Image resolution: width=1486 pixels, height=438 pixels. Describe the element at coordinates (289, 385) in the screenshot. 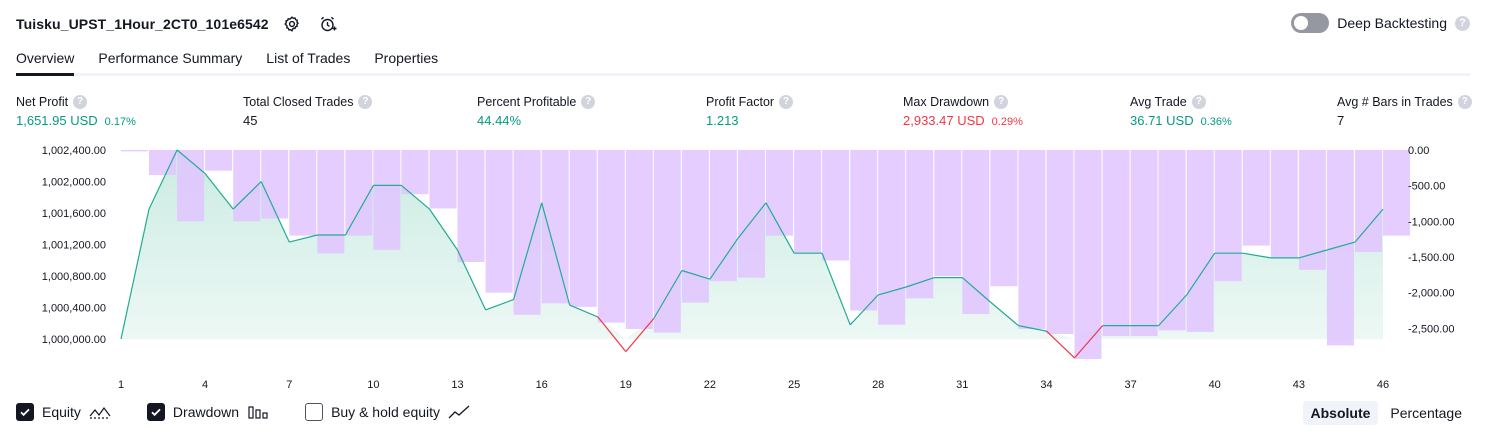

I see `x-tick-label: 7` at that location.